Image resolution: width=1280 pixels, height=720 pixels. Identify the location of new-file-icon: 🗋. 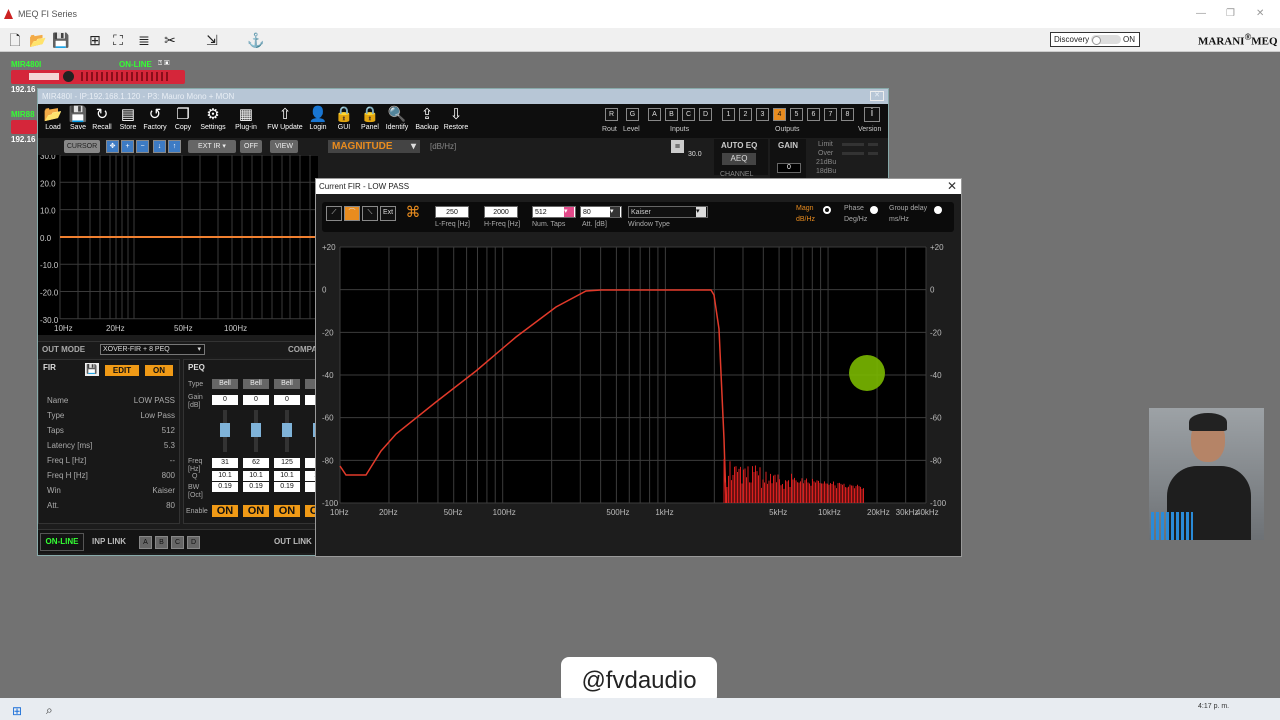
(15, 40).